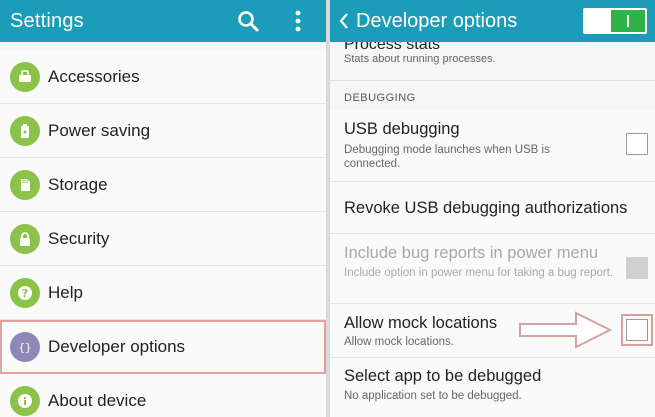  I want to click on settings-item-label: Help, so click(65, 292).